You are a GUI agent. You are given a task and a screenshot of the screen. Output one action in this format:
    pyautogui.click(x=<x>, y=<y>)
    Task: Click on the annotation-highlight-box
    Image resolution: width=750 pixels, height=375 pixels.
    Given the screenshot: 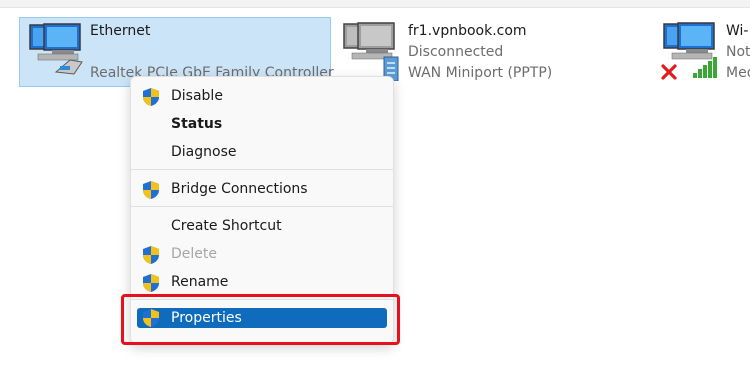 What is the action you would take?
    pyautogui.click(x=260, y=319)
    